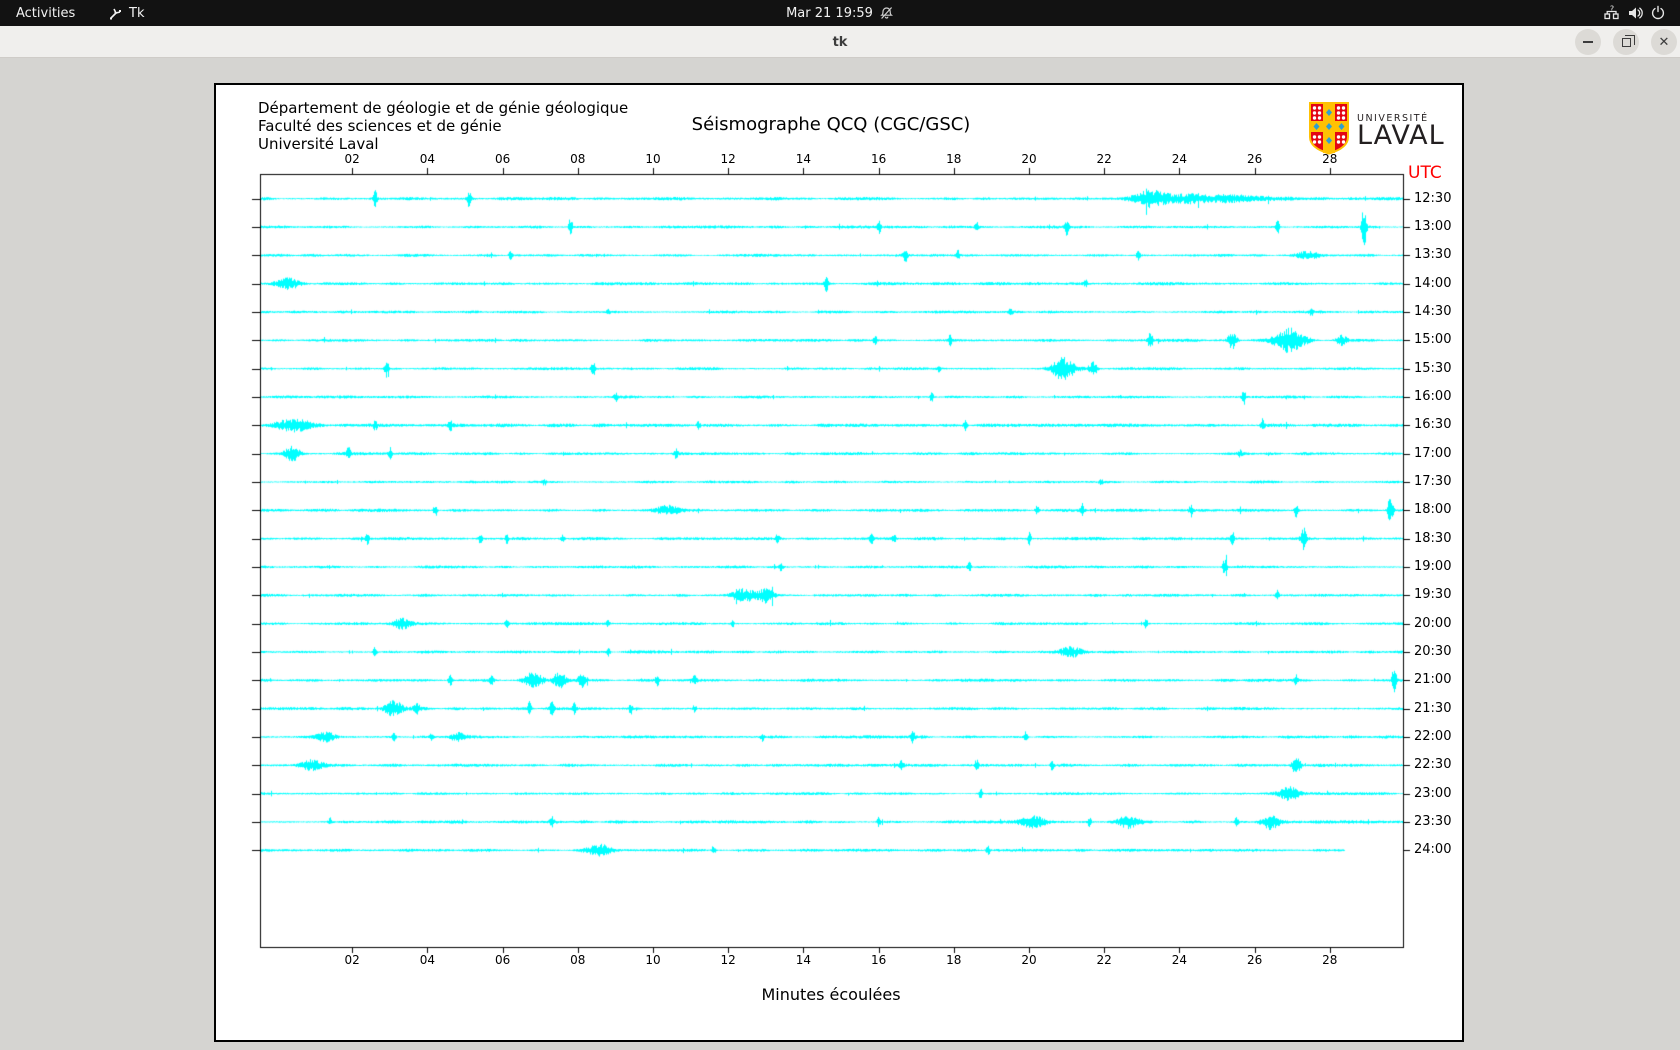 The height and width of the screenshot is (1050, 1680). Describe the element at coordinates (1433, 680) in the screenshot. I see `time-label: 21:00` at that location.